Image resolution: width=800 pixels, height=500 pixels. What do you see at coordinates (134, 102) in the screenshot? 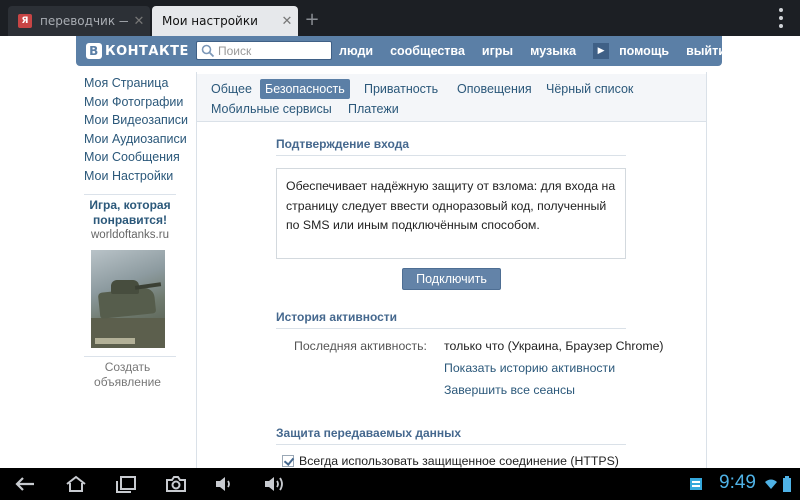
I see `sidebar-item-photos: Мои Фотографии` at bounding box center [134, 102].